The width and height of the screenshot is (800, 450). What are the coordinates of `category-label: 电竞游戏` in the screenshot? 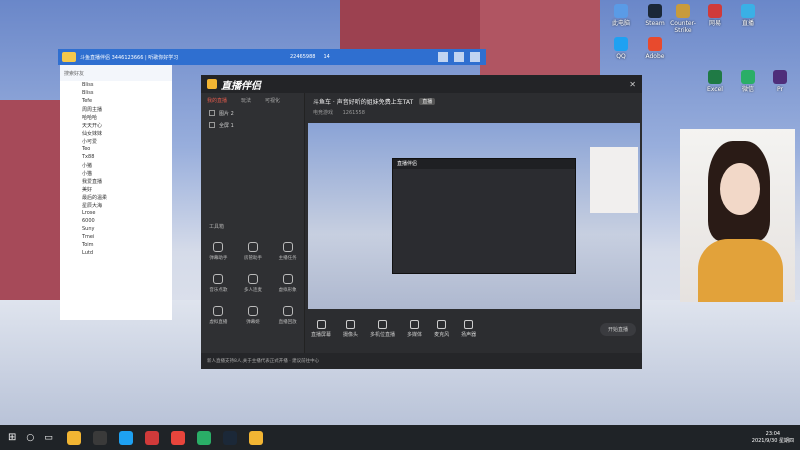 It's located at (323, 113).